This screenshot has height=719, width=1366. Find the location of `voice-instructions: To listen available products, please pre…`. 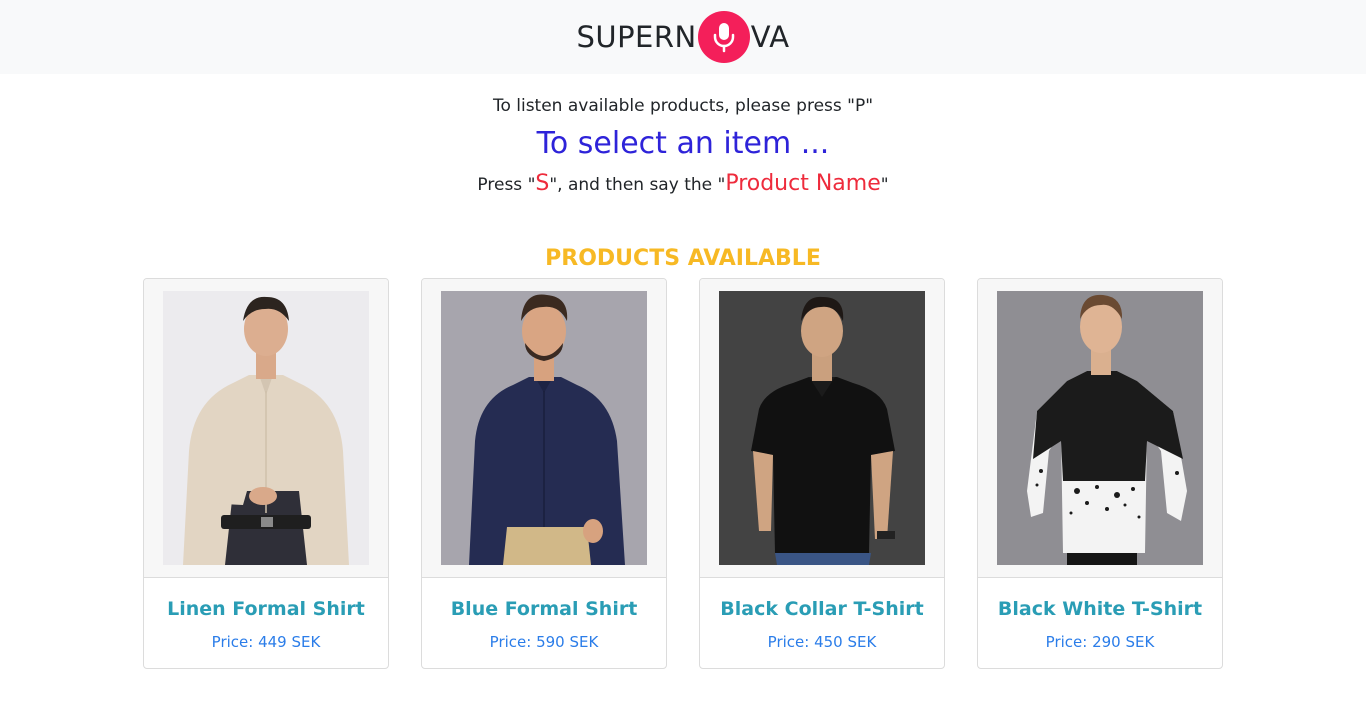

voice-instructions: To listen available products, please pre… is located at coordinates (683, 147).